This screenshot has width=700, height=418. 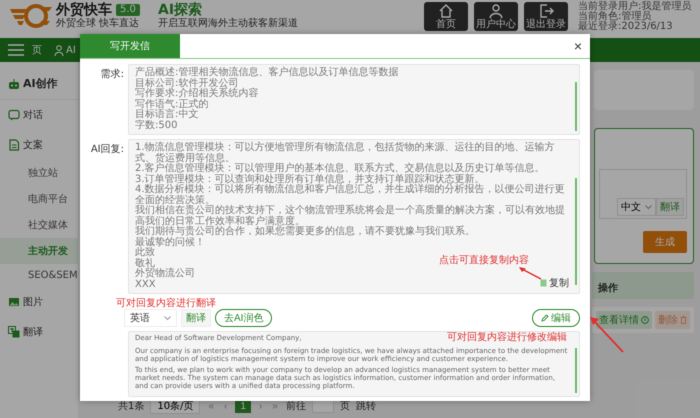 I want to click on reply-paragraph: 此致, so click(x=145, y=253).